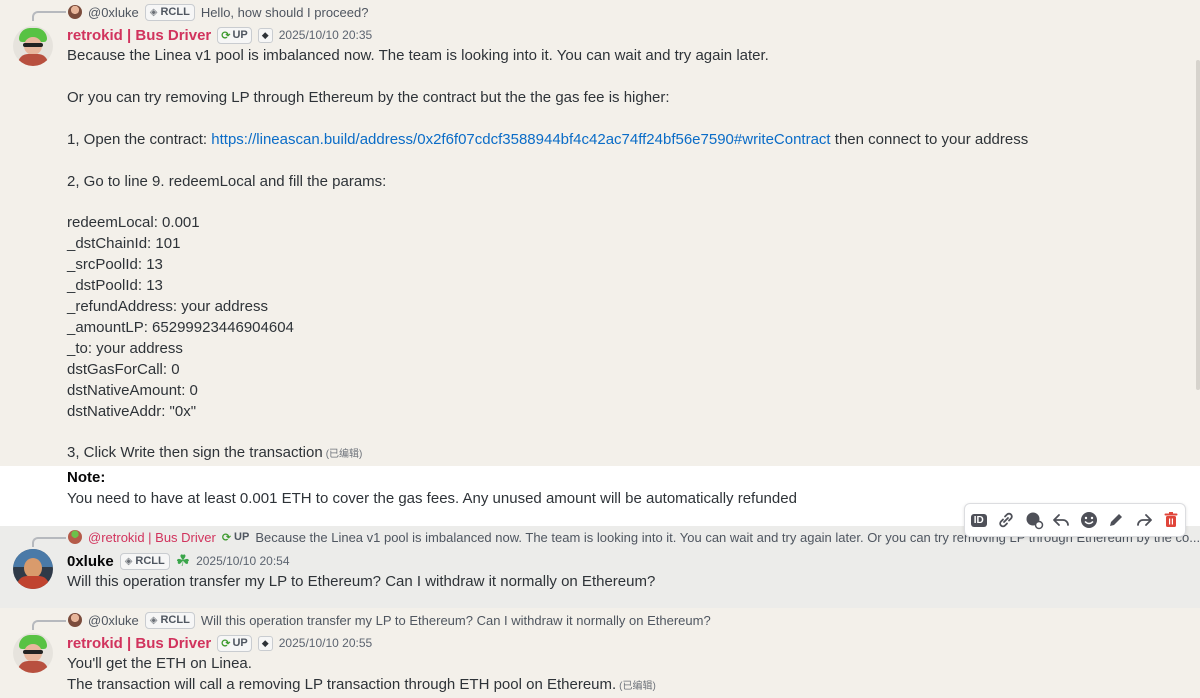 The height and width of the screenshot is (698, 1200). Describe the element at coordinates (1075, 520) in the screenshot. I see `message-toolbar: ID` at that location.